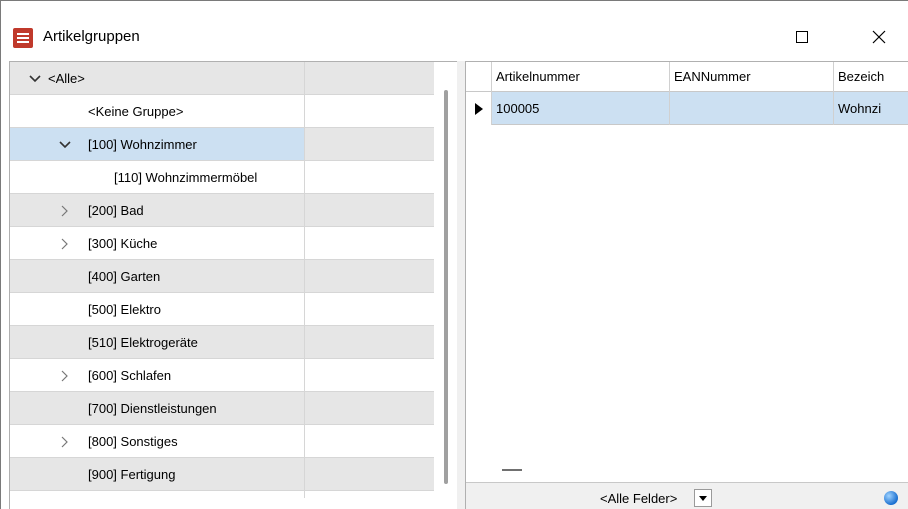  I want to click on tree-item: [500] Elektro, so click(157, 309).